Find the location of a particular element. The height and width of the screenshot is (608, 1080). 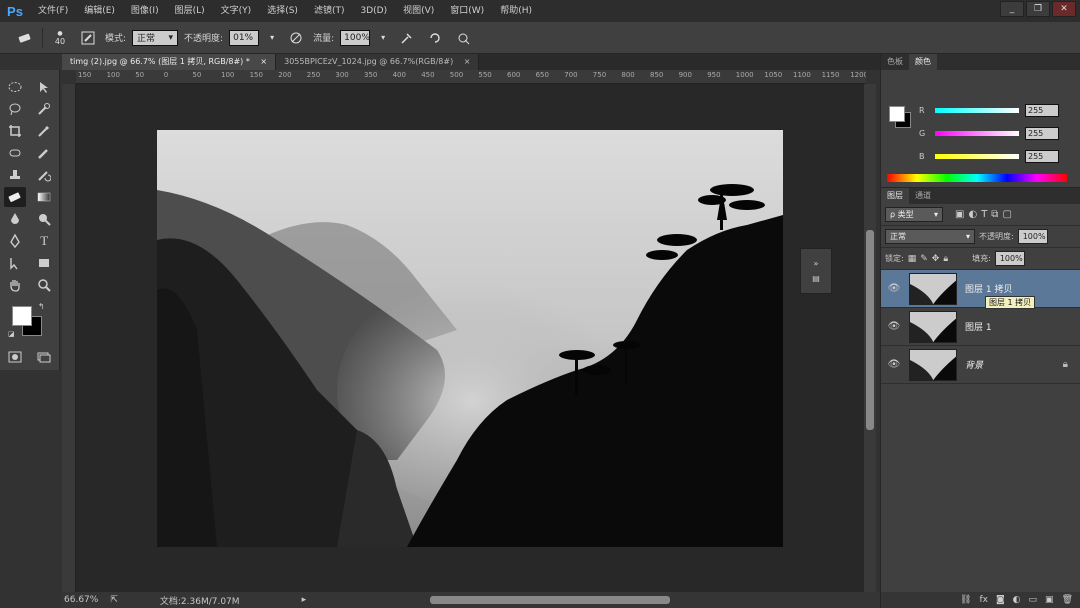

menu-edit: 编辑(E) is located at coordinates (99, 11).